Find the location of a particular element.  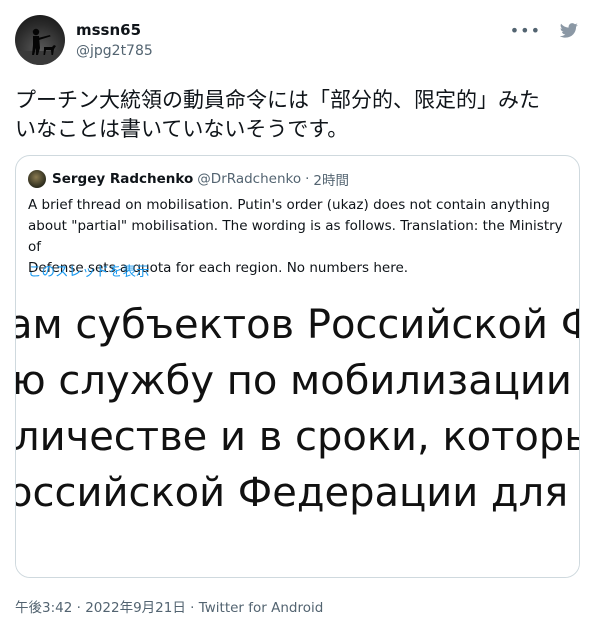

image-text-line: ю службу по мобилизации в В is located at coordinates (297, 381).